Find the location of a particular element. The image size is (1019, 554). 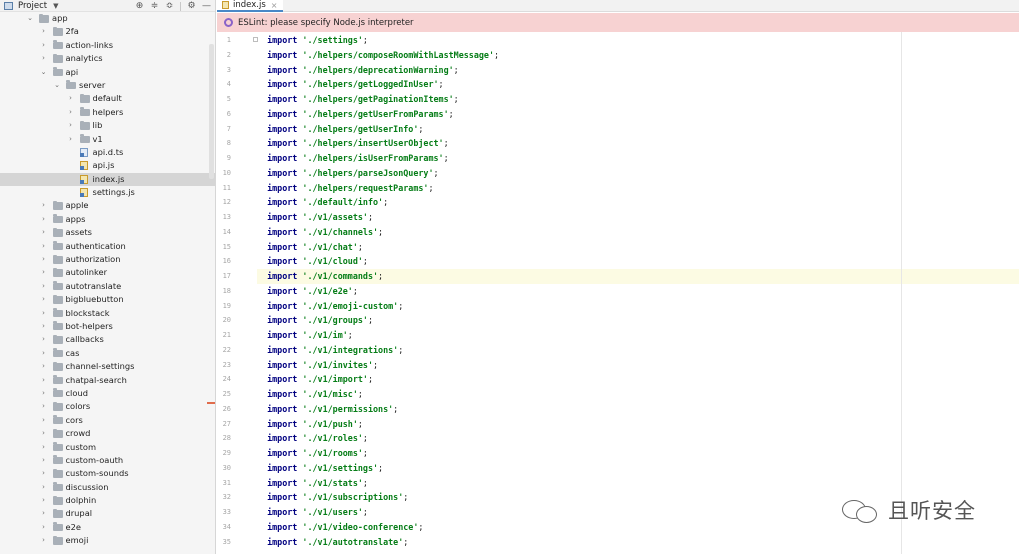

code-line: import './v1/assets'; is located at coordinates (638, 217).